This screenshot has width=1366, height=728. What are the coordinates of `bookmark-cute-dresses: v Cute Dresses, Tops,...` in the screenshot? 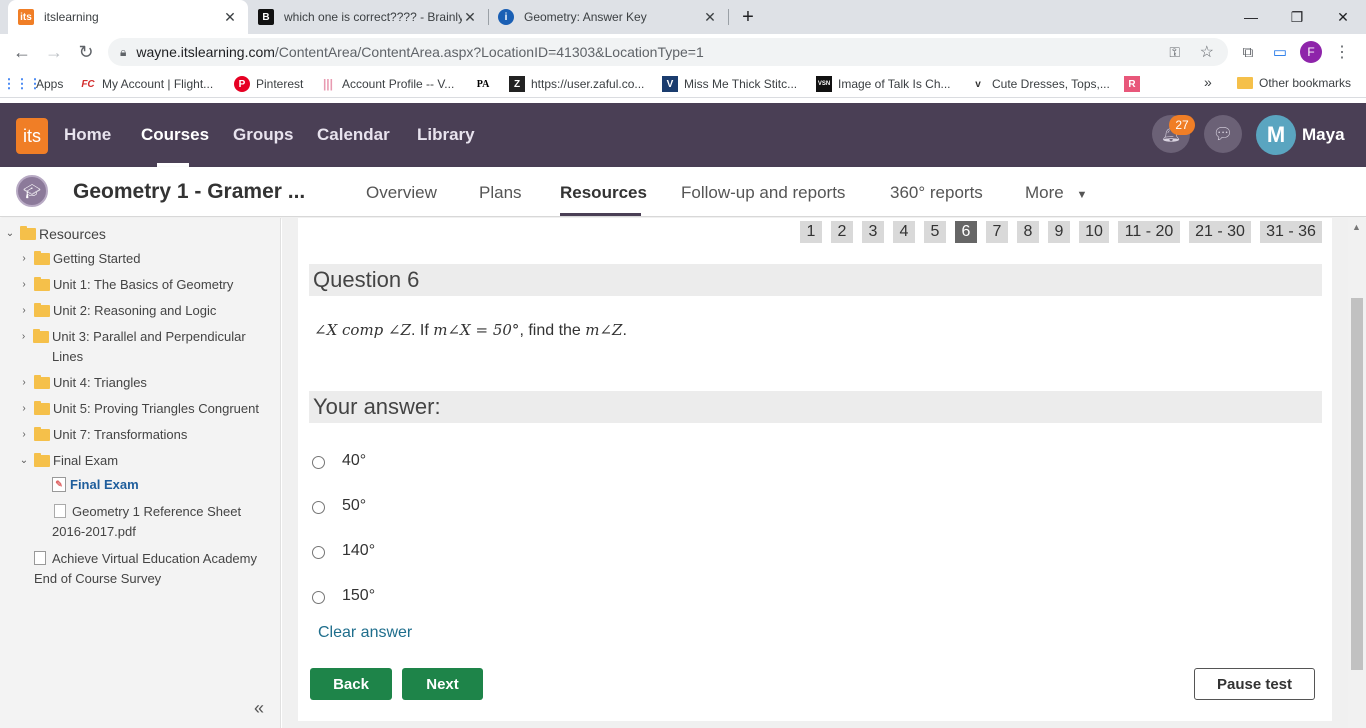 It's located at (1040, 84).